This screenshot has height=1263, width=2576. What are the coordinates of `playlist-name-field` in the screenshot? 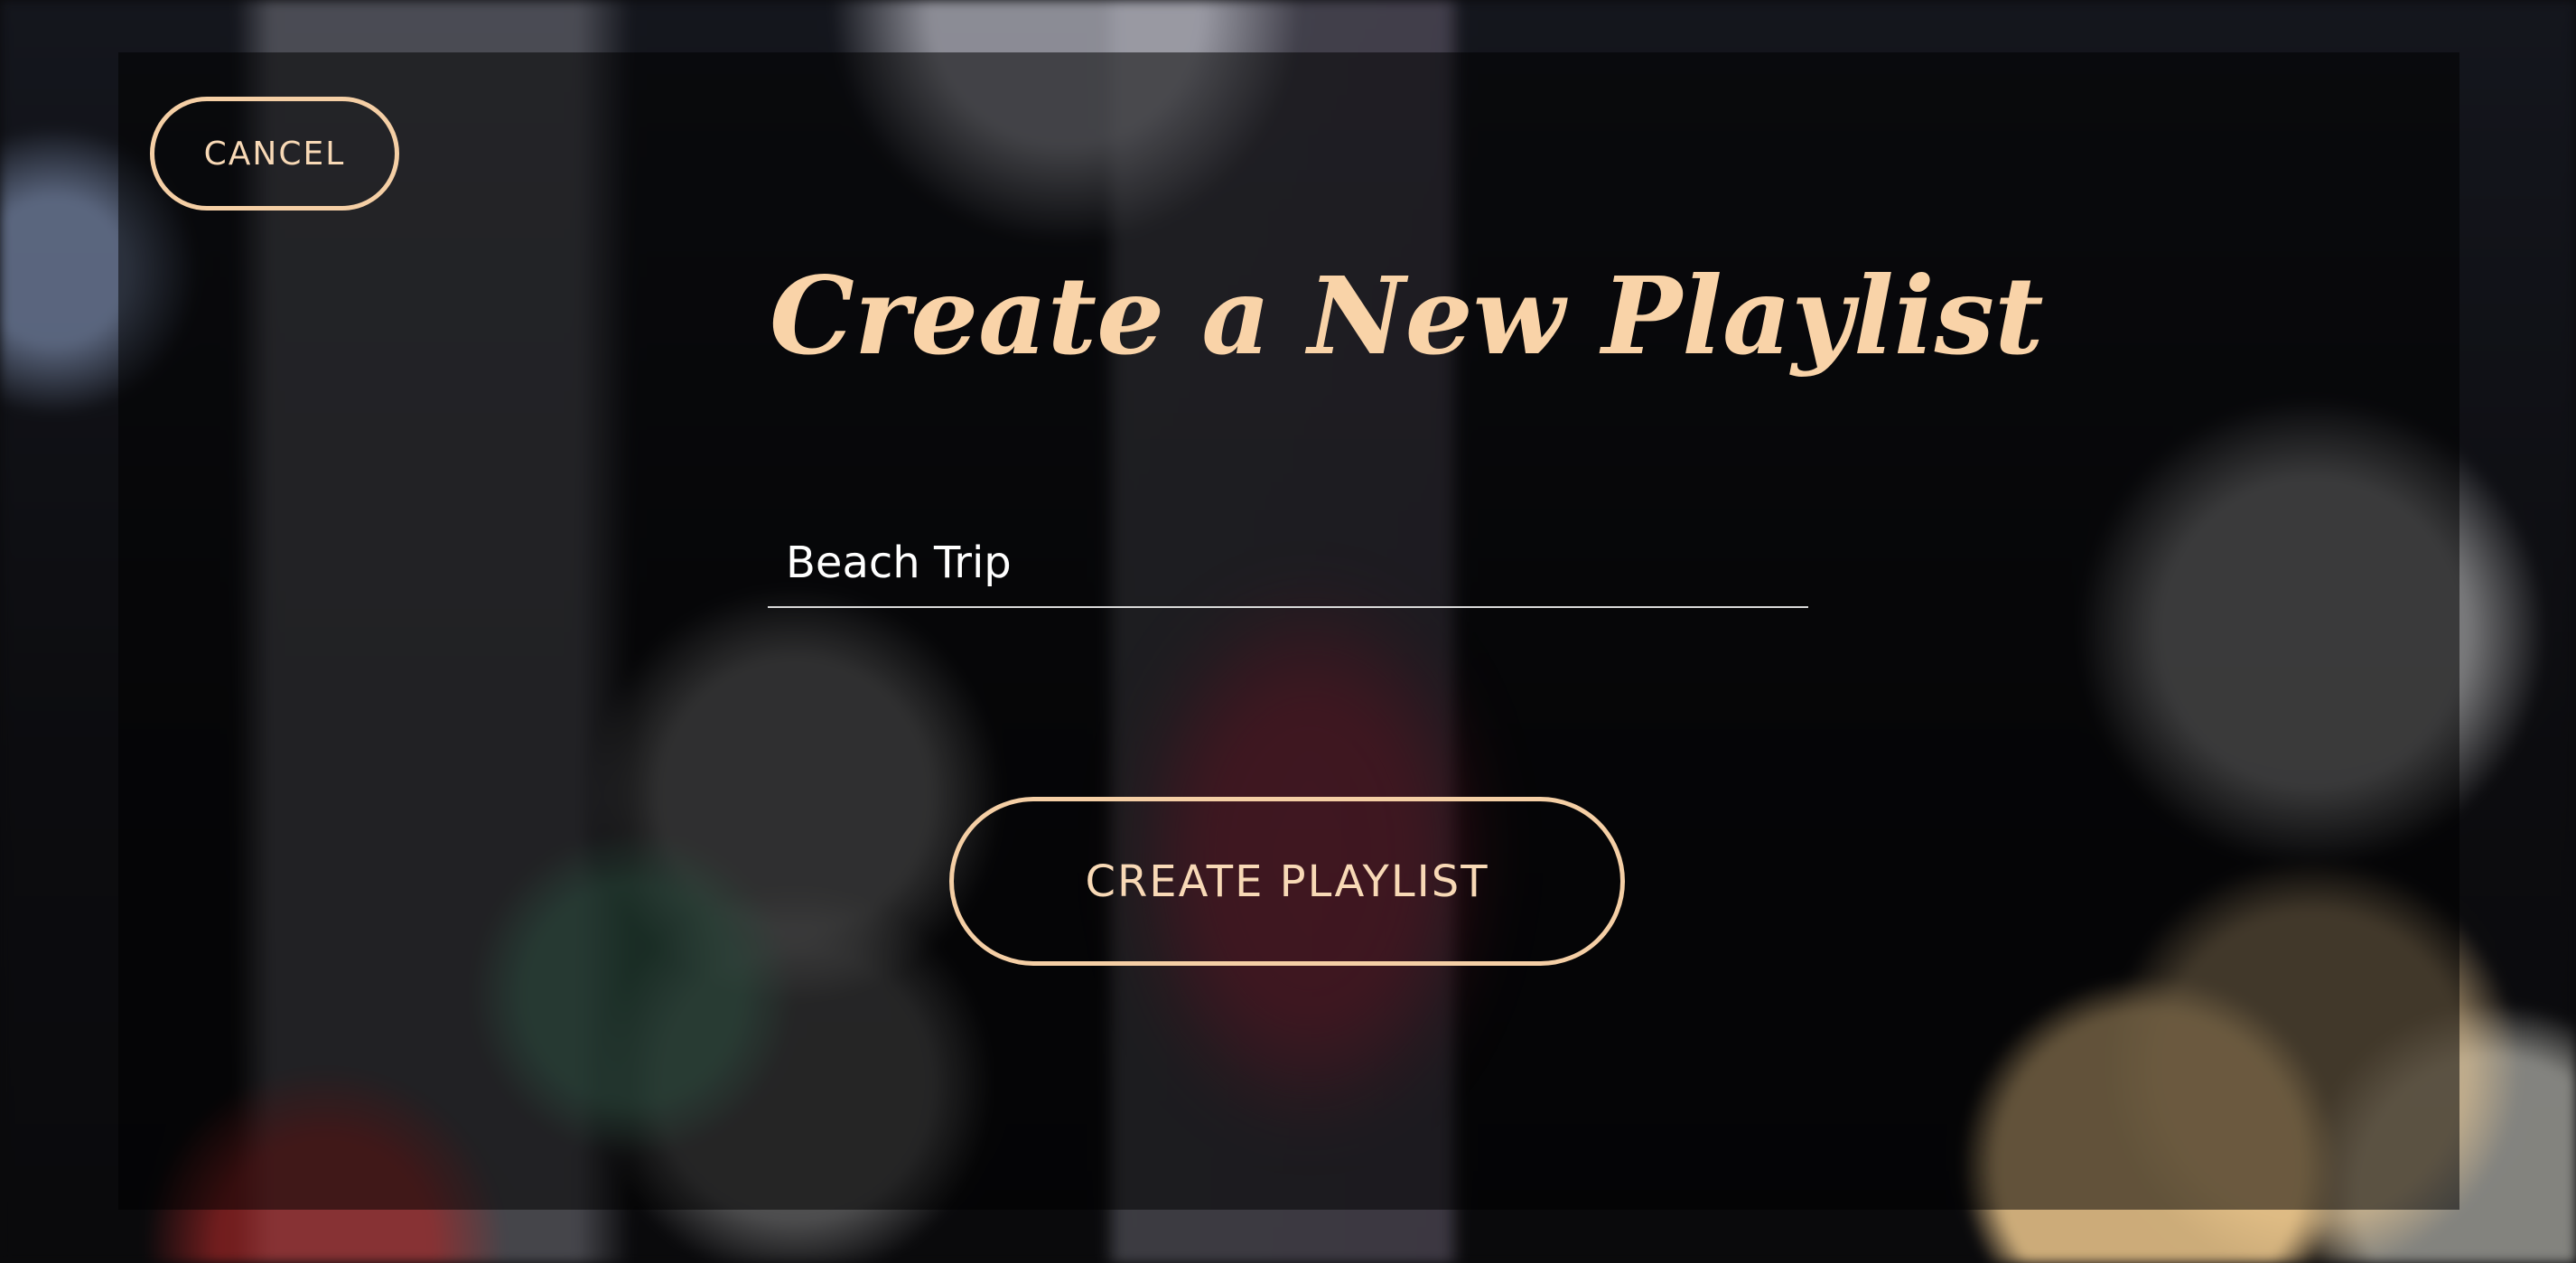 It's located at (1288, 563).